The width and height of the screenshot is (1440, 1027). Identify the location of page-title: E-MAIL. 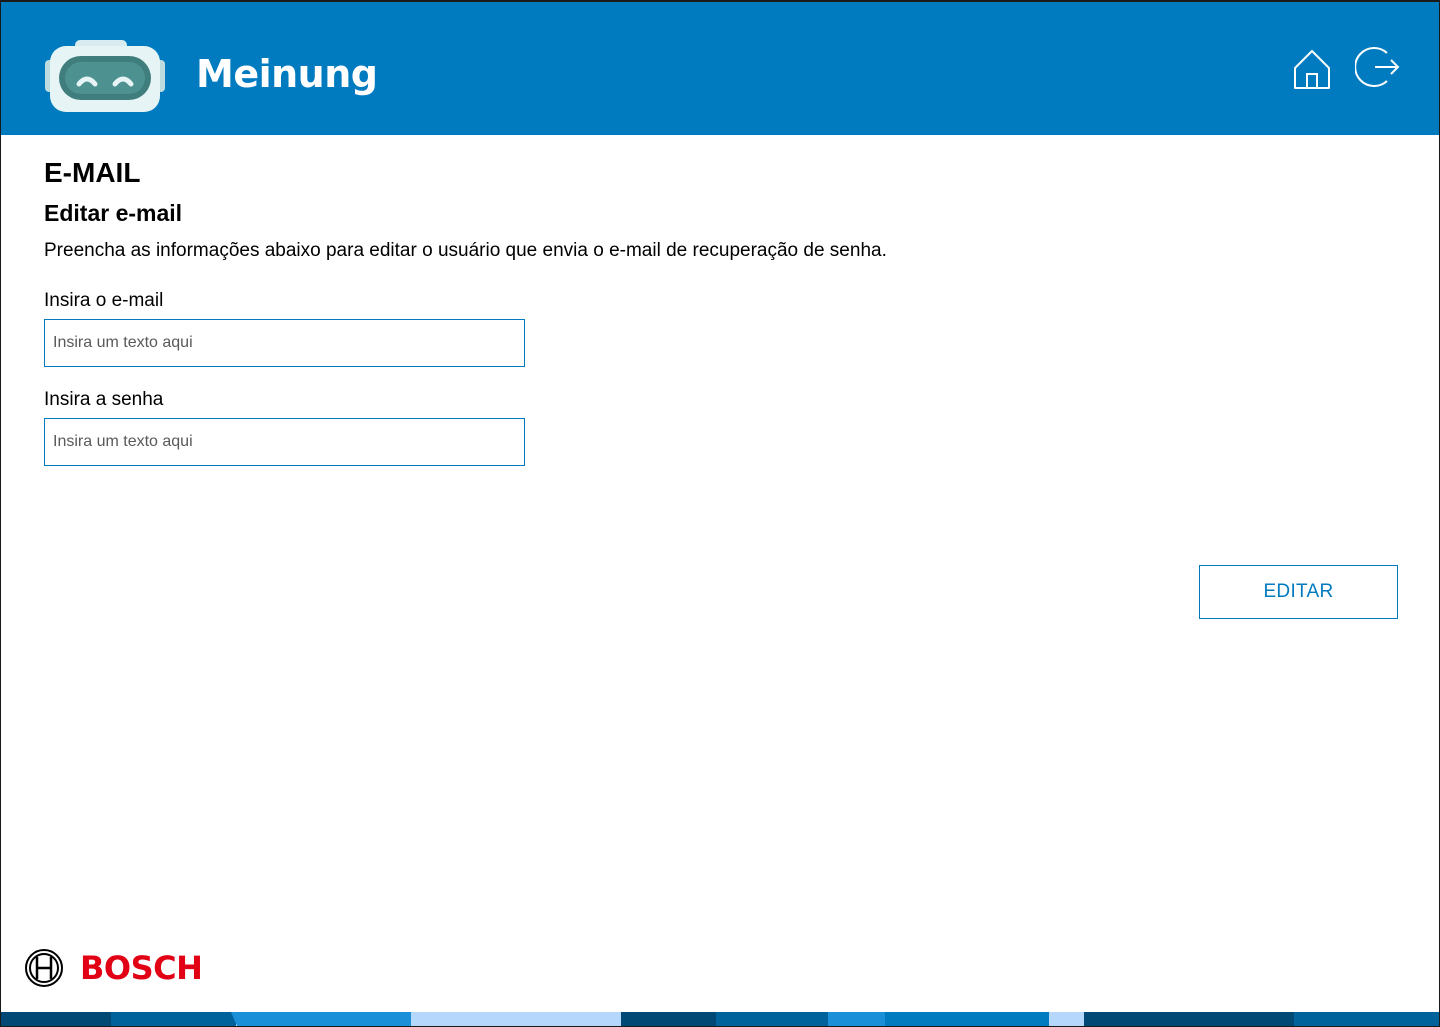
(92, 172).